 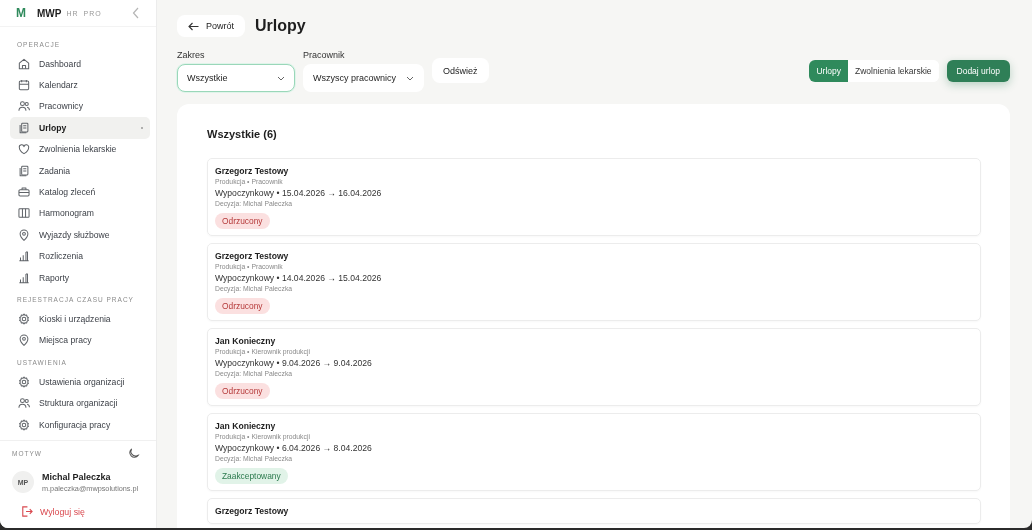 I want to click on nav-item: Miejsca pracy, so click(x=80, y=340).